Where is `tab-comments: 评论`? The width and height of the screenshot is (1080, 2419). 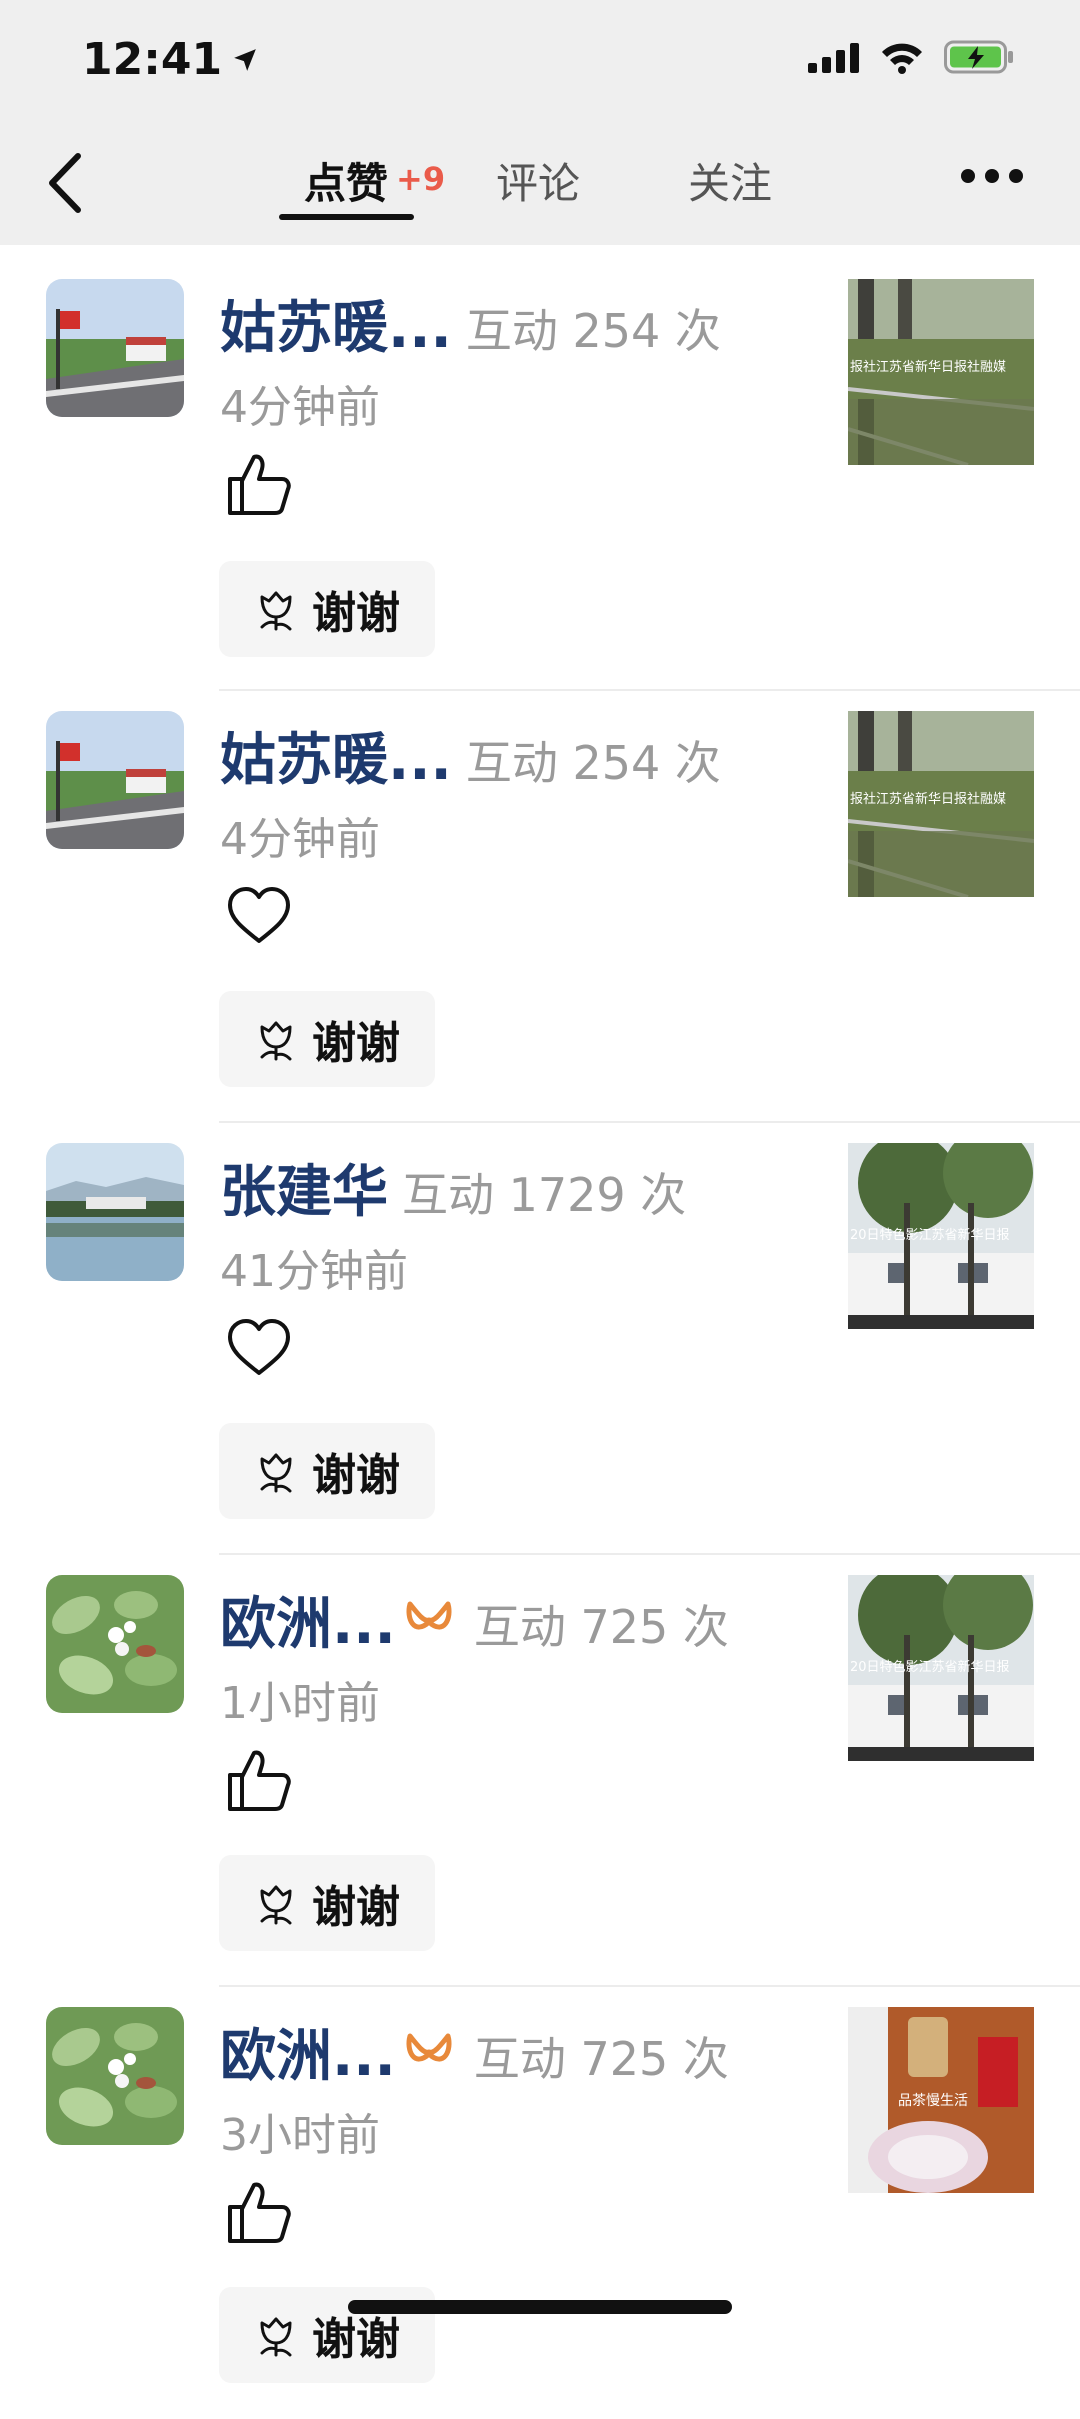
tab-comments: 评论 is located at coordinates (538, 180).